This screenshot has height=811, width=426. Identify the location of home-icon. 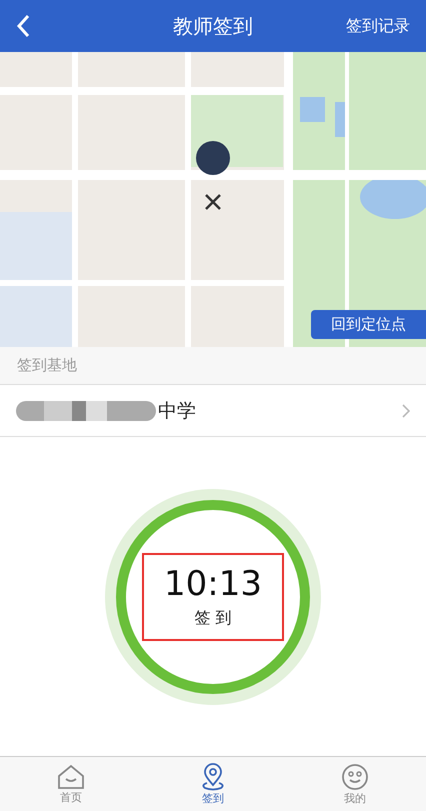
(71, 777).